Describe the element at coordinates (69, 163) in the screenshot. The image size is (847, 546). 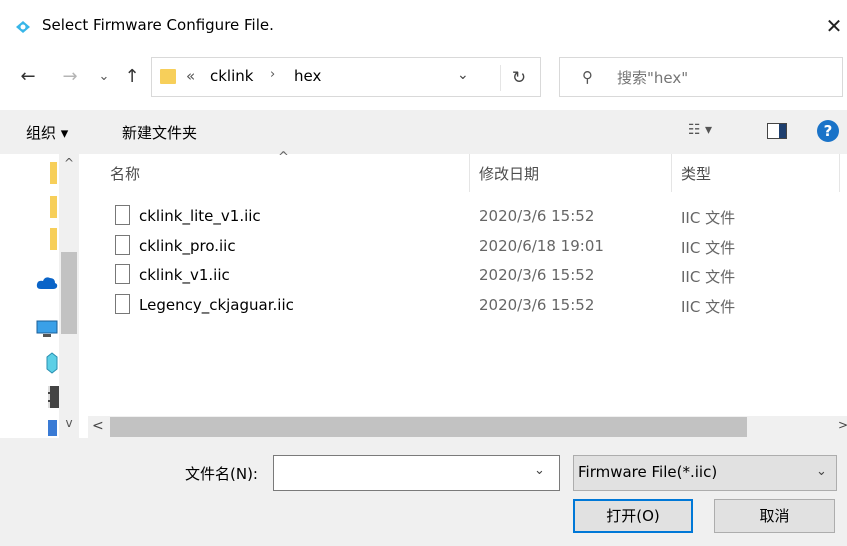
I see `scroll-up-button: ^` at that location.